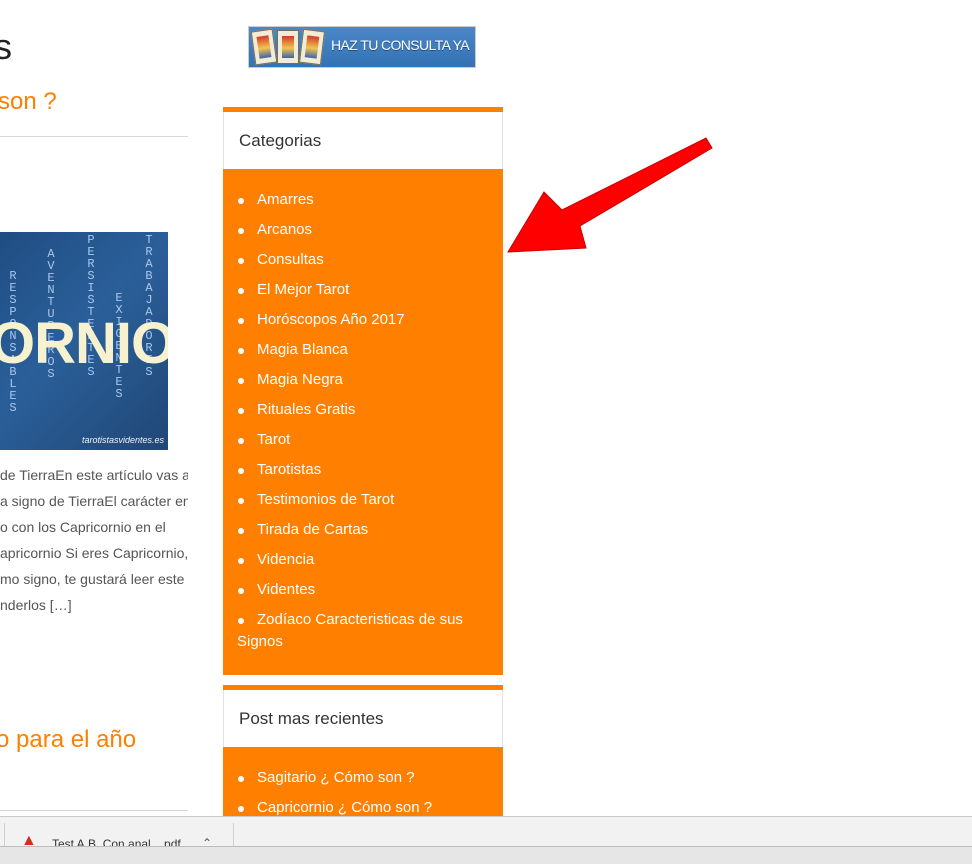  What do you see at coordinates (122, 440) in the screenshot?
I see `thumbnail-watermark: tarotistasvidentes.es` at bounding box center [122, 440].